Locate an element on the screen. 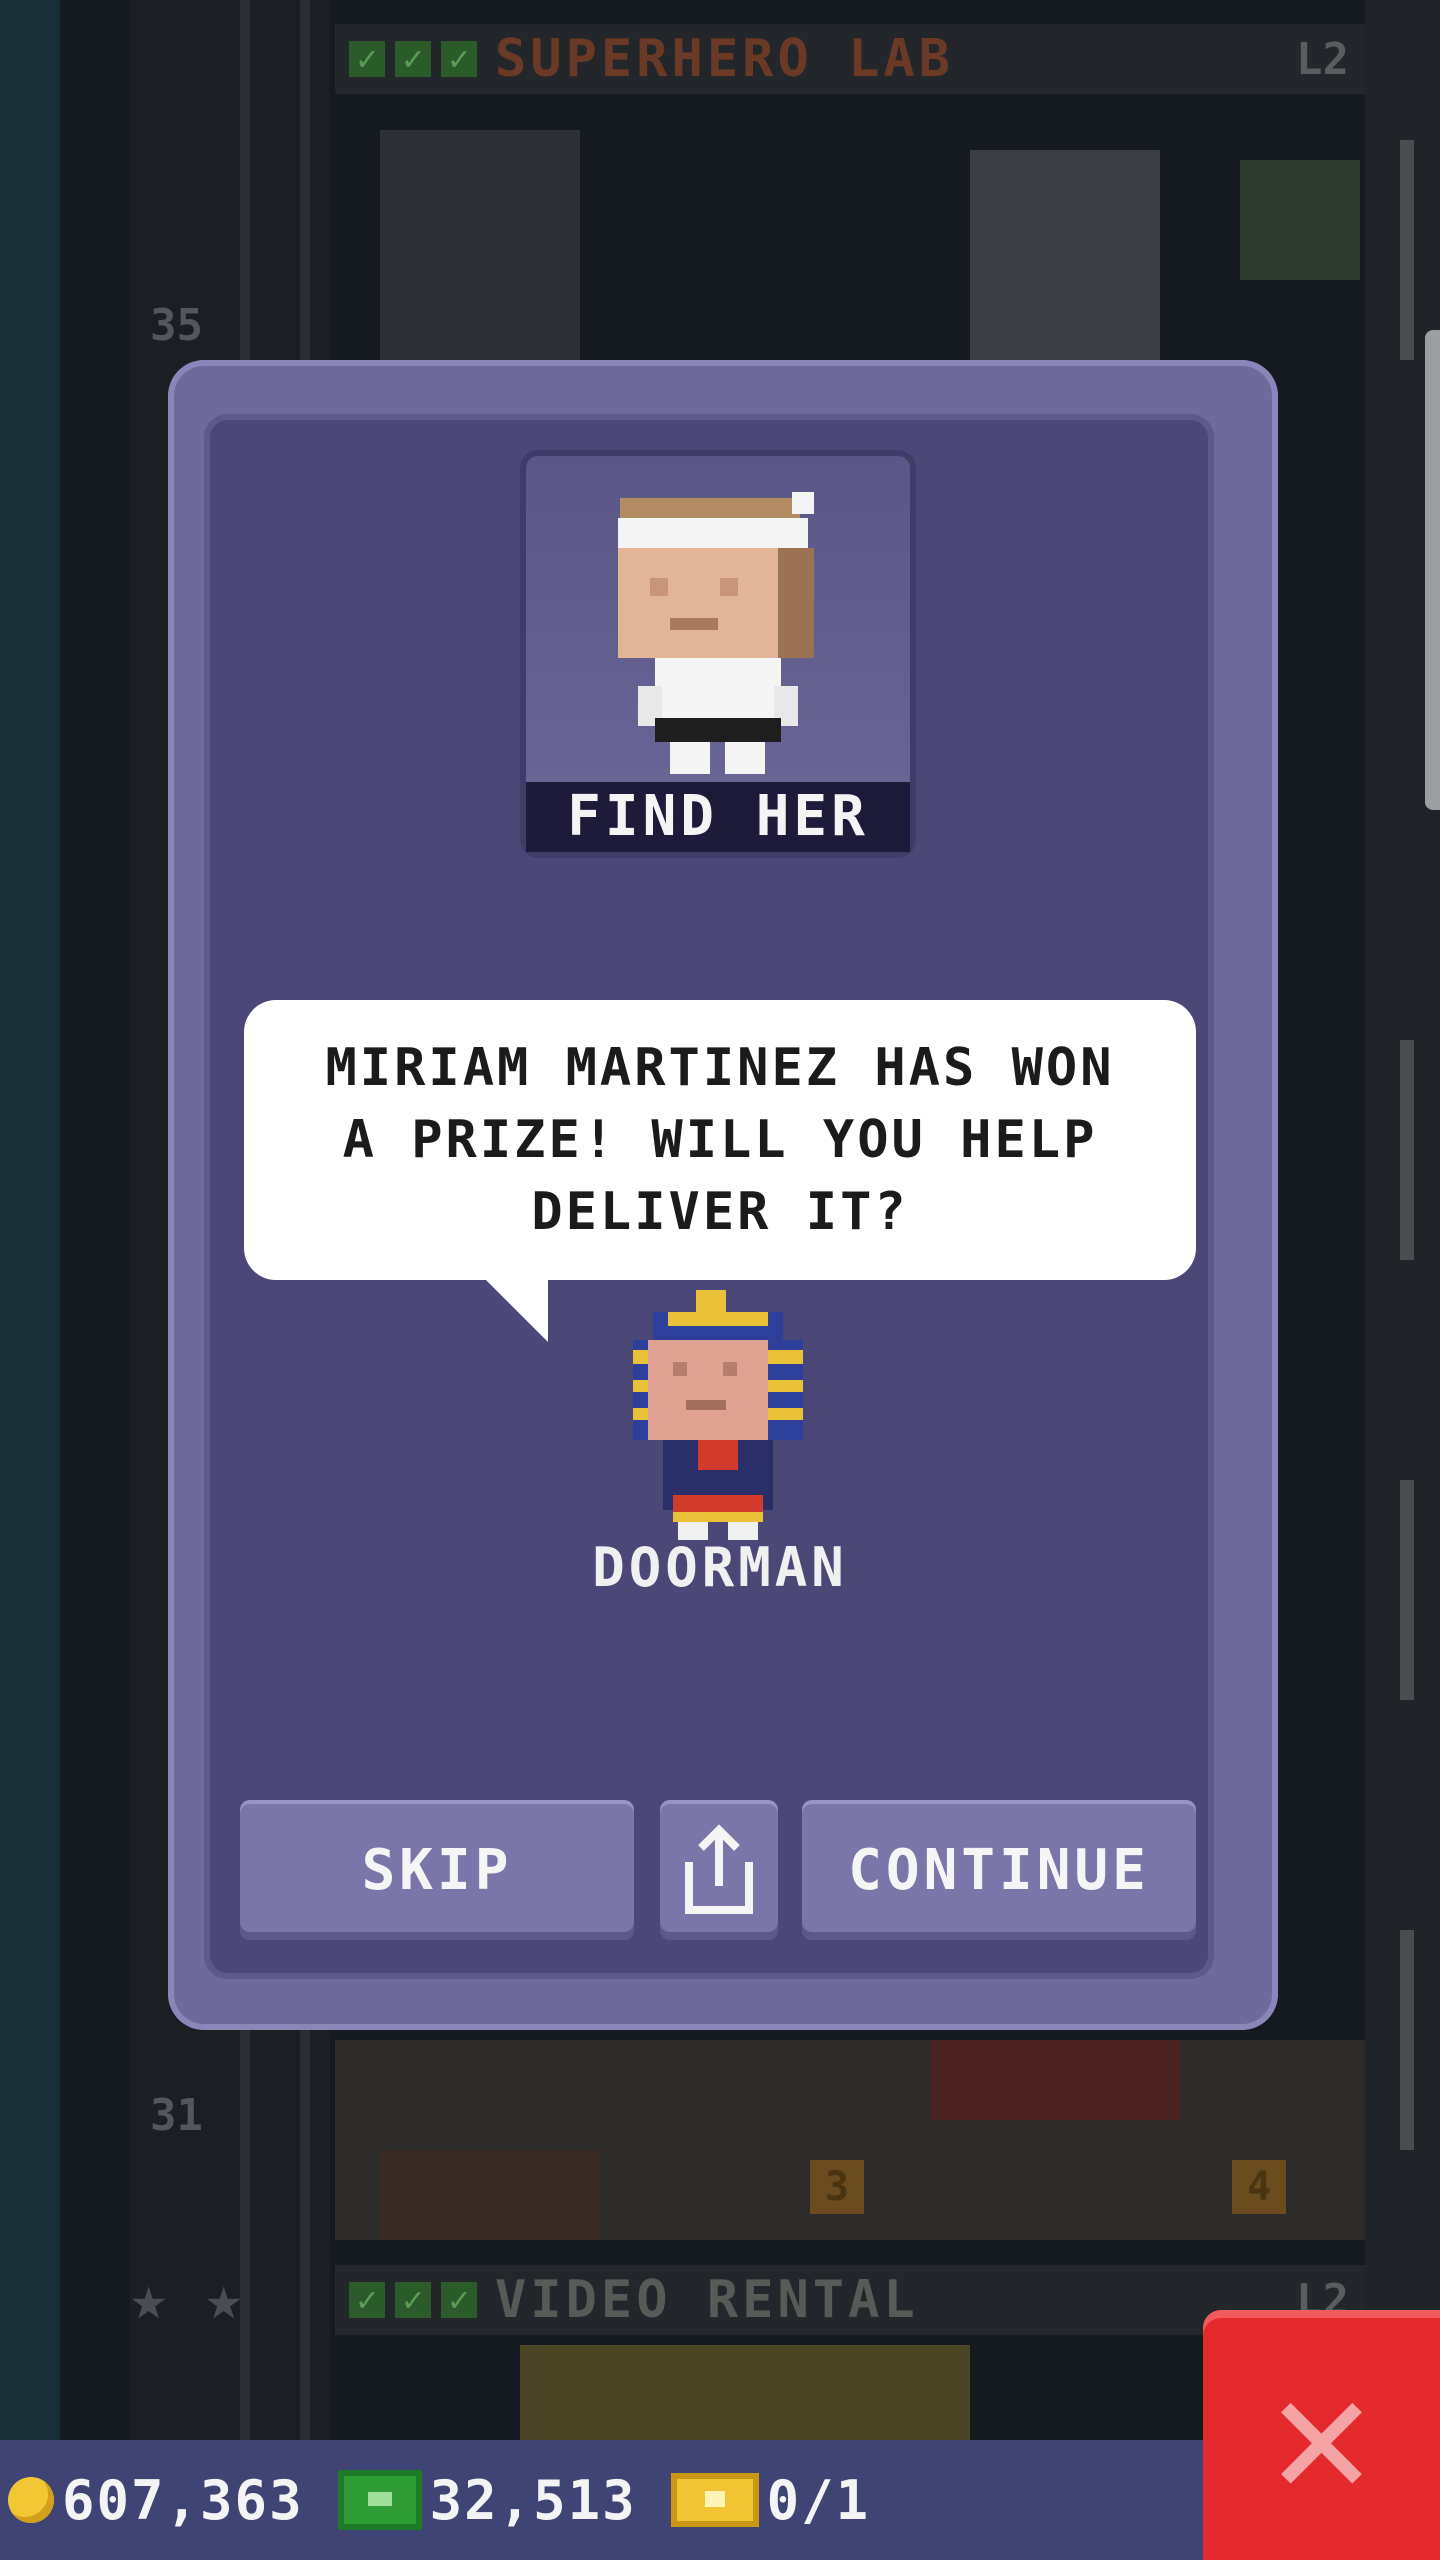 The image size is (1440, 2560). floor-number: 31 is located at coordinates (176, 2115).